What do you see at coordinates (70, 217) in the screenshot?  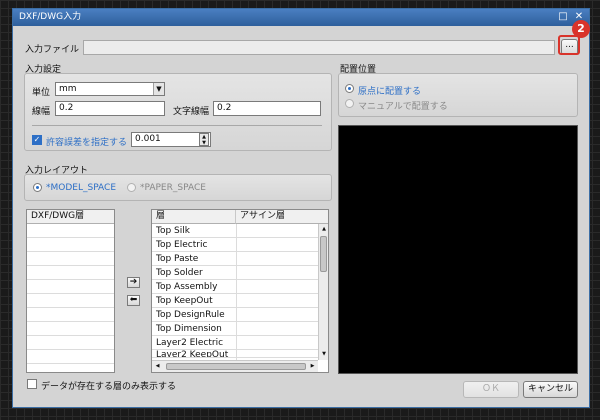 I see `dxf-layers-header: DXF/DWG層` at bounding box center [70, 217].